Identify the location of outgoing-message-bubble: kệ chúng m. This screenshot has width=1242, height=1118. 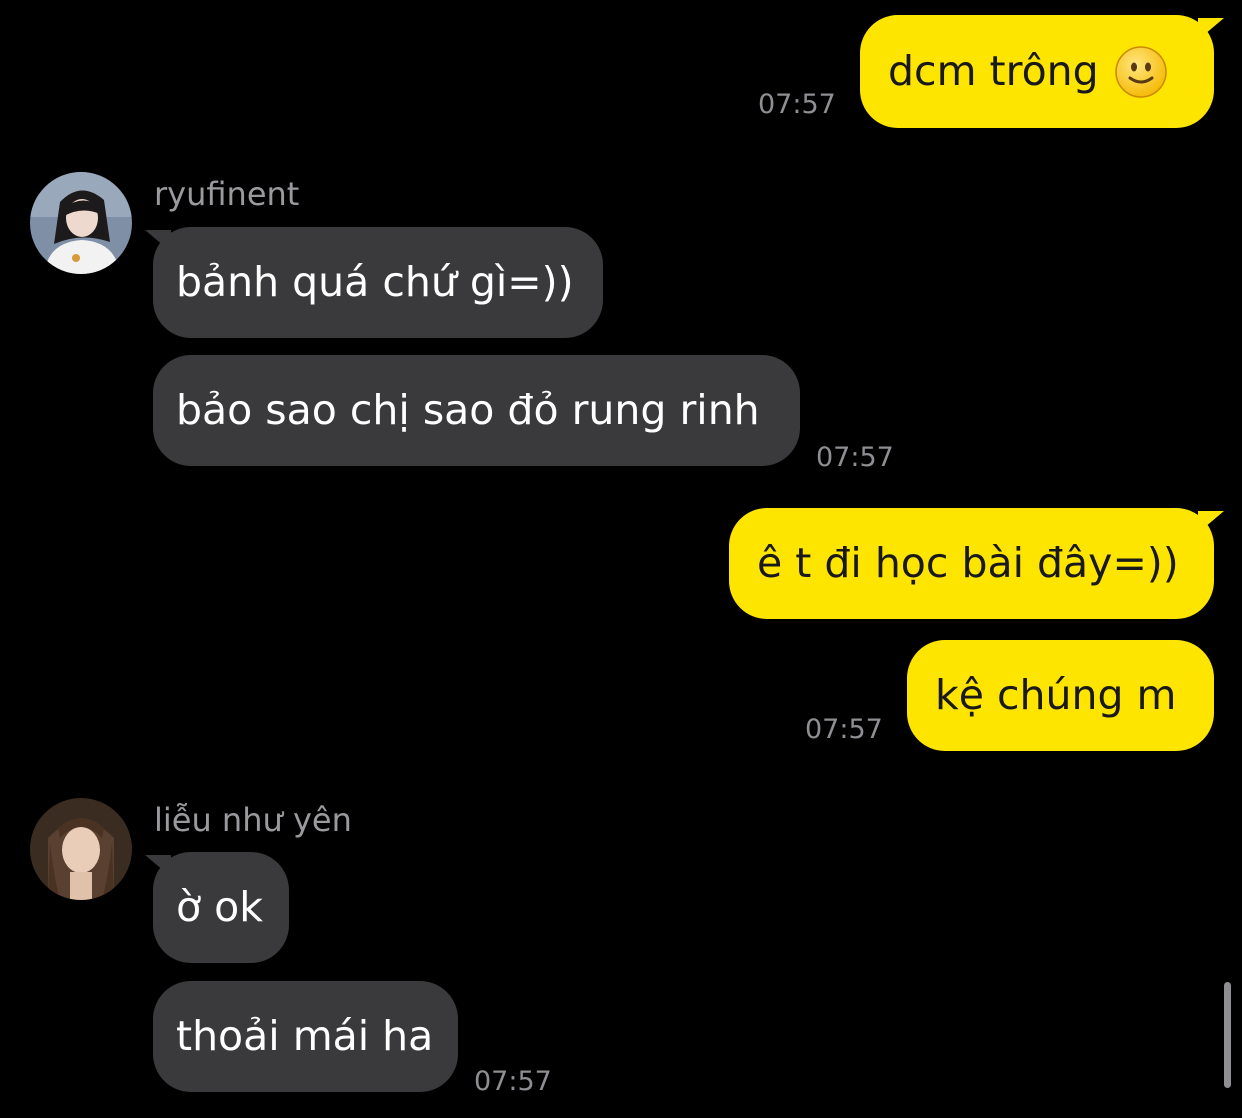
(1060, 695).